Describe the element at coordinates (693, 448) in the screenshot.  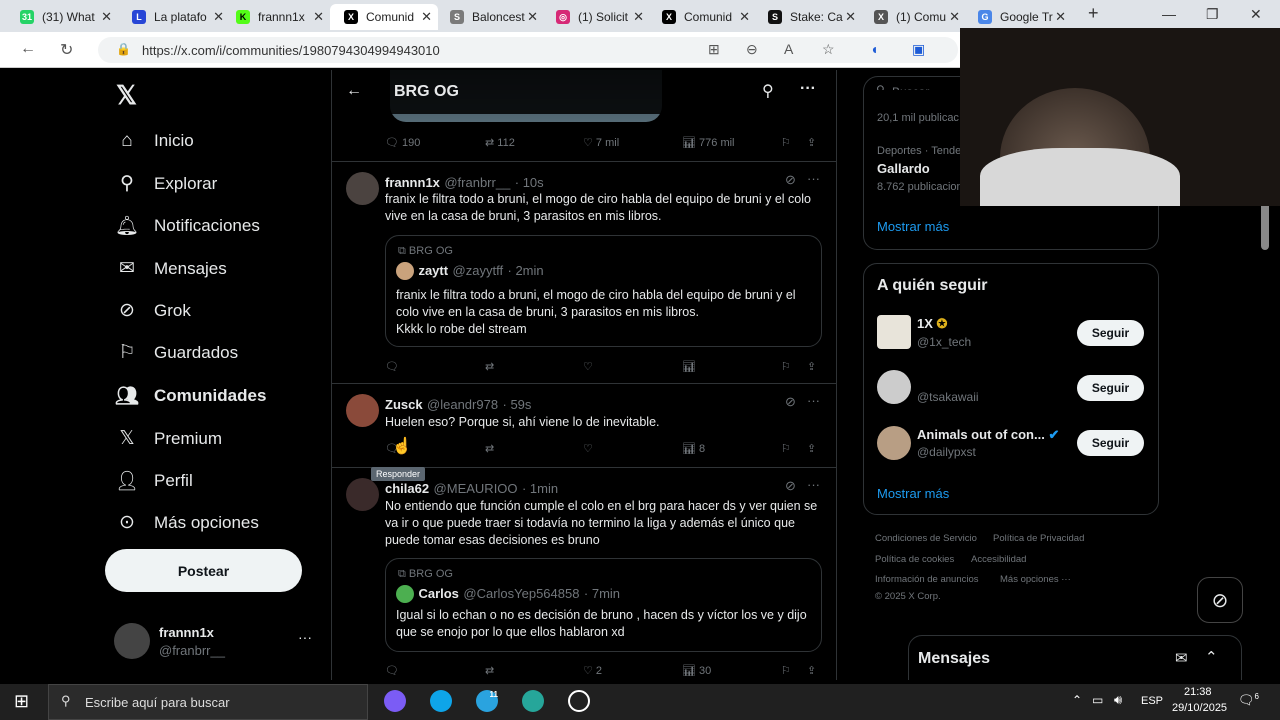
I see `views-button: 📊︎ 8` at that location.